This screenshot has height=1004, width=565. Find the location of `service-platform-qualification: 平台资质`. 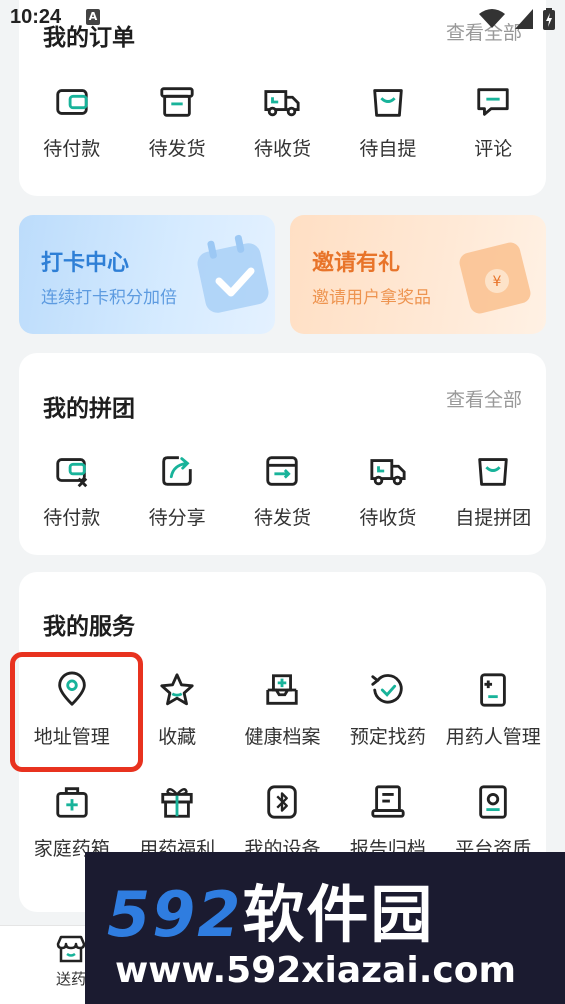

service-platform-qualification: 平台资质 is located at coordinates (493, 821).